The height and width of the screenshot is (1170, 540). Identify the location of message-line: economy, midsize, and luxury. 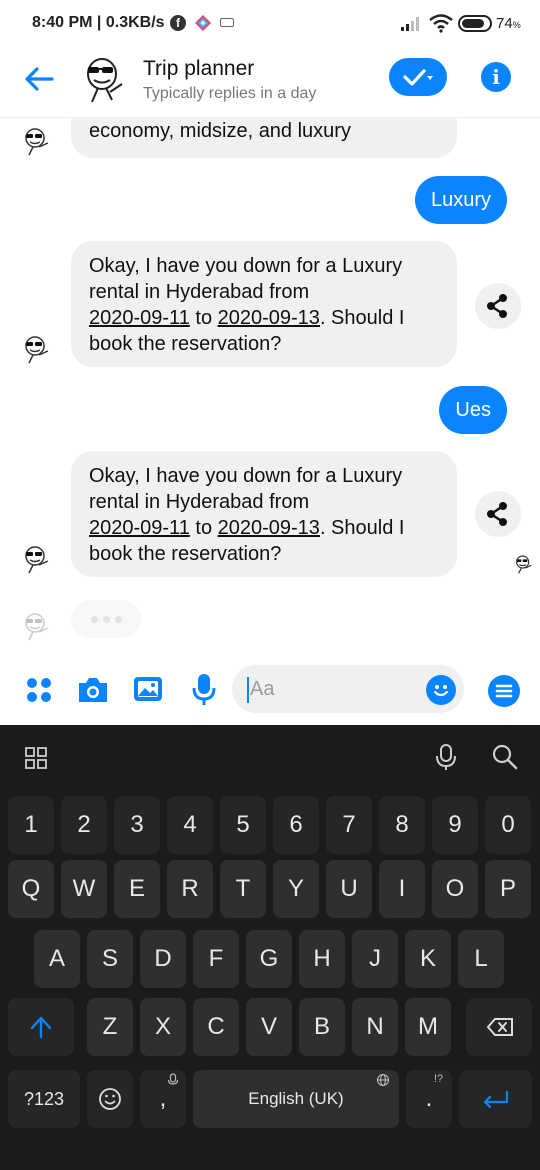
(220, 131).